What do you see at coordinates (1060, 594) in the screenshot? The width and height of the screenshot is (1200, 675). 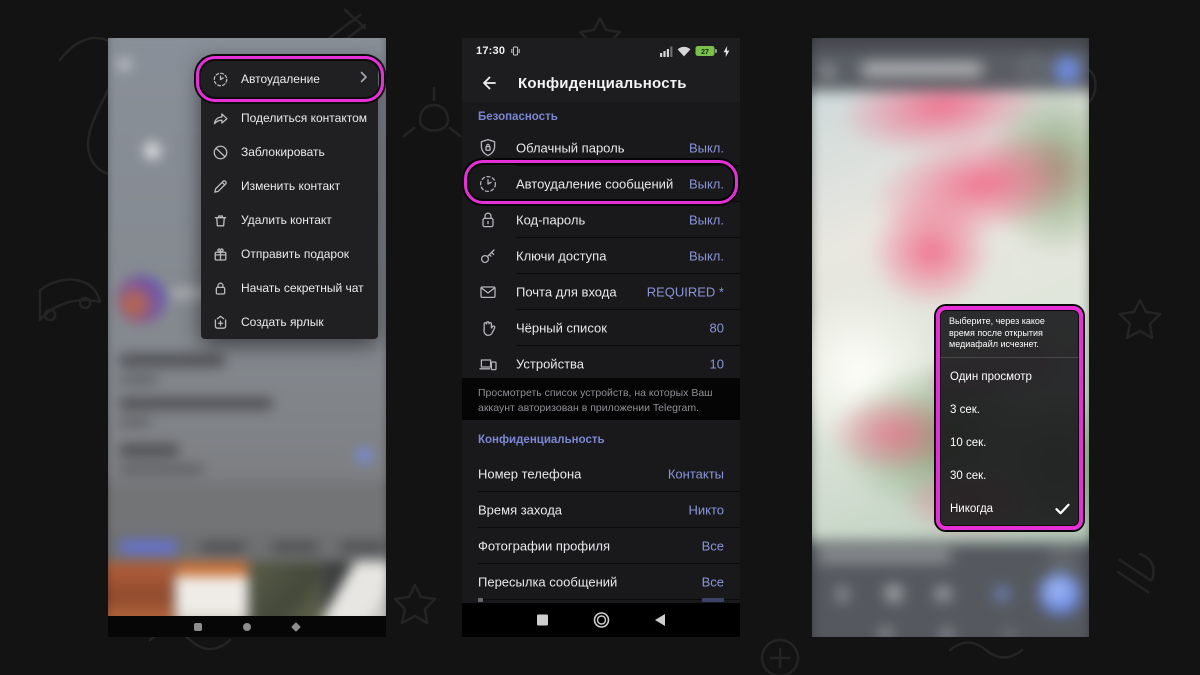 I see `blurred-send-button` at bounding box center [1060, 594].